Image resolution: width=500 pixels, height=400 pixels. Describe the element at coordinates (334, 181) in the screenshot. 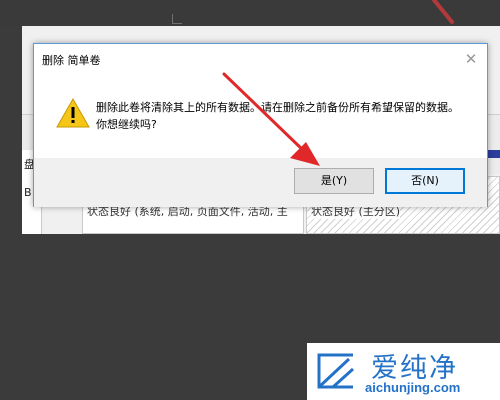

I see `yes-button: 是(Y)` at that location.